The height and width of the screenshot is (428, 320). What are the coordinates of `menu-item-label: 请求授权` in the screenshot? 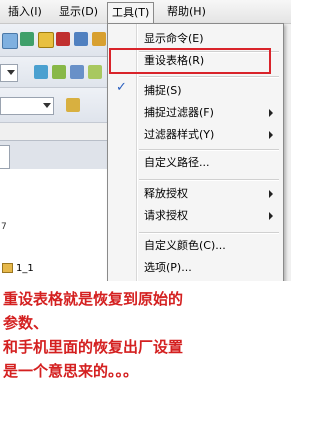 It's located at (166, 215).